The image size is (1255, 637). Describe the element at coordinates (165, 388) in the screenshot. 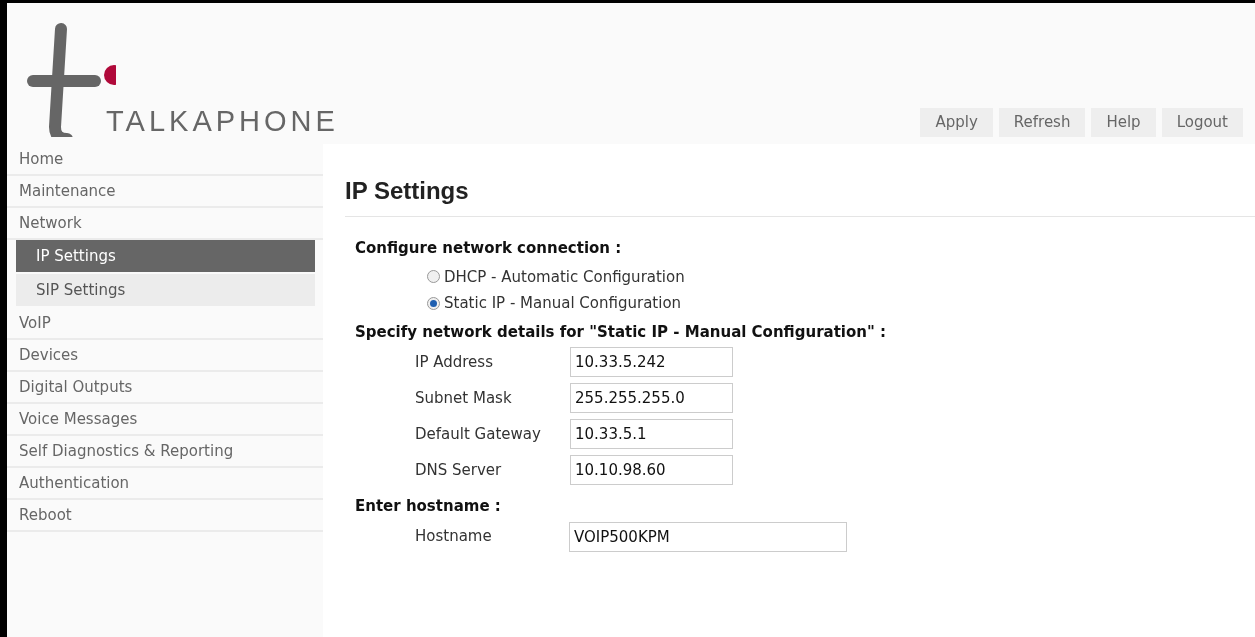

I see `sidebar-item: Digital Outputs` at that location.